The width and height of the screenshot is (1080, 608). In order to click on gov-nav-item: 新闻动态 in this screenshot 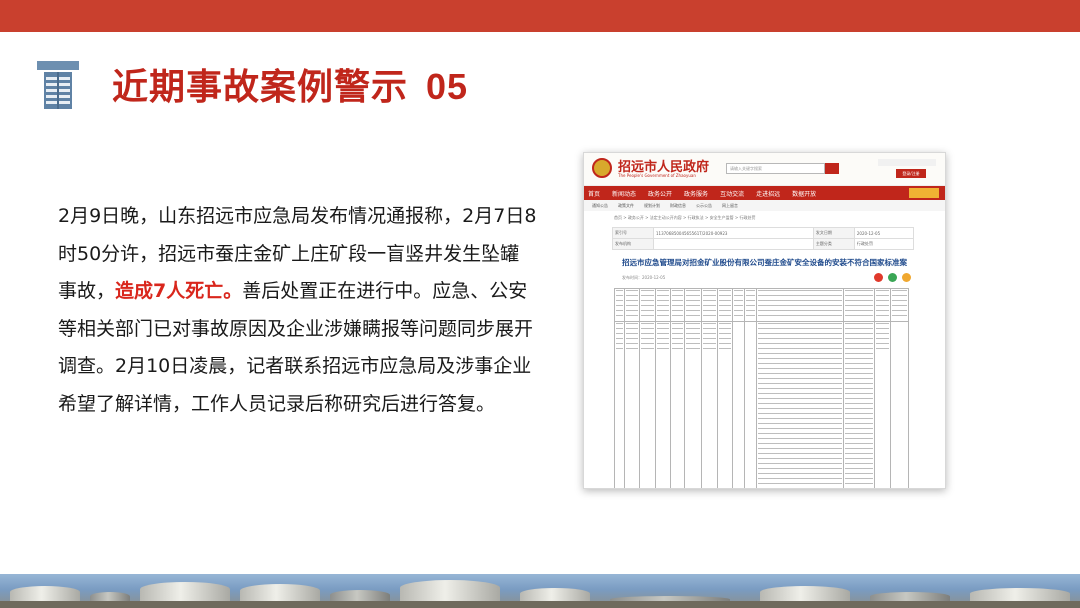, I will do `click(624, 194)`.